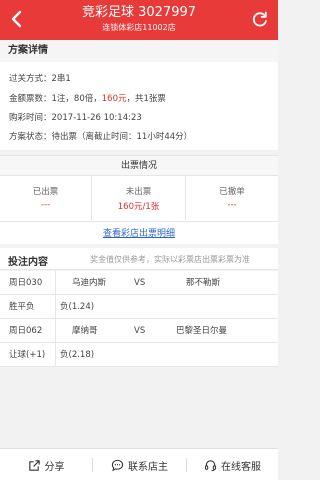 This screenshot has width=320, height=480. I want to click on pass-value: 2串1, so click(61, 79).